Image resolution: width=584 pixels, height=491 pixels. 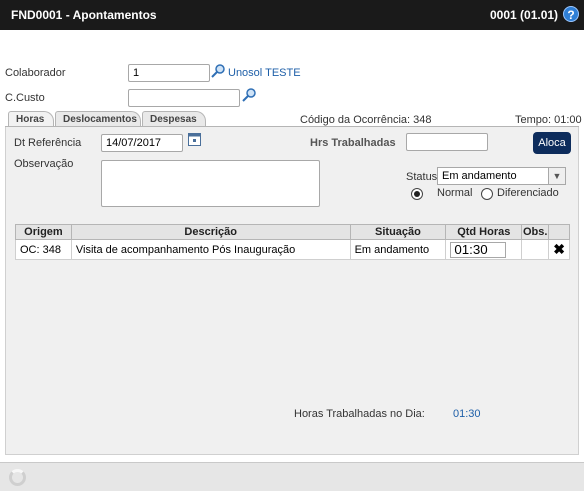 I want to click on calendar-icon, so click(x=194, y=139).